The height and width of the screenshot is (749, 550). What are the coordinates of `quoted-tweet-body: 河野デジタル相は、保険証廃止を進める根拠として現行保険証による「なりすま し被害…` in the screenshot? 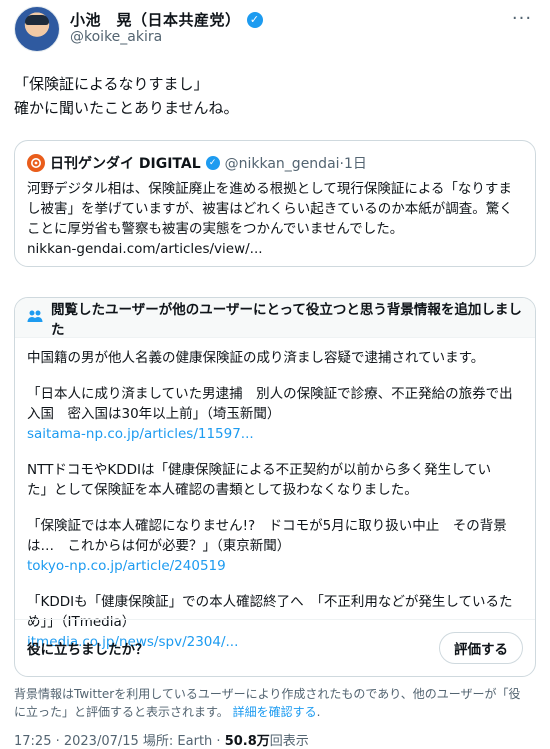 It's located at (275, 219).